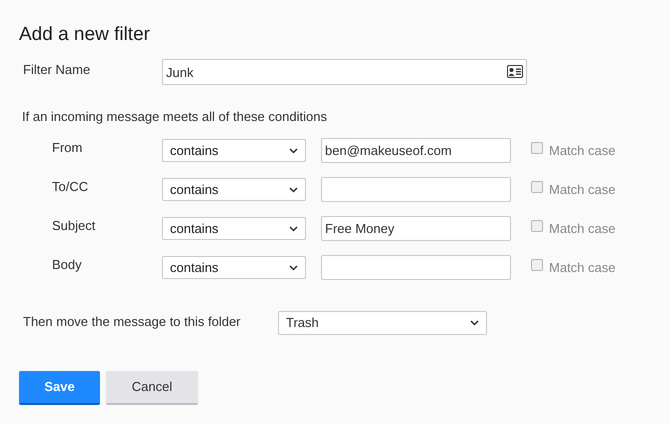  I want to click on condition-label: Subject, so click(73, 225).